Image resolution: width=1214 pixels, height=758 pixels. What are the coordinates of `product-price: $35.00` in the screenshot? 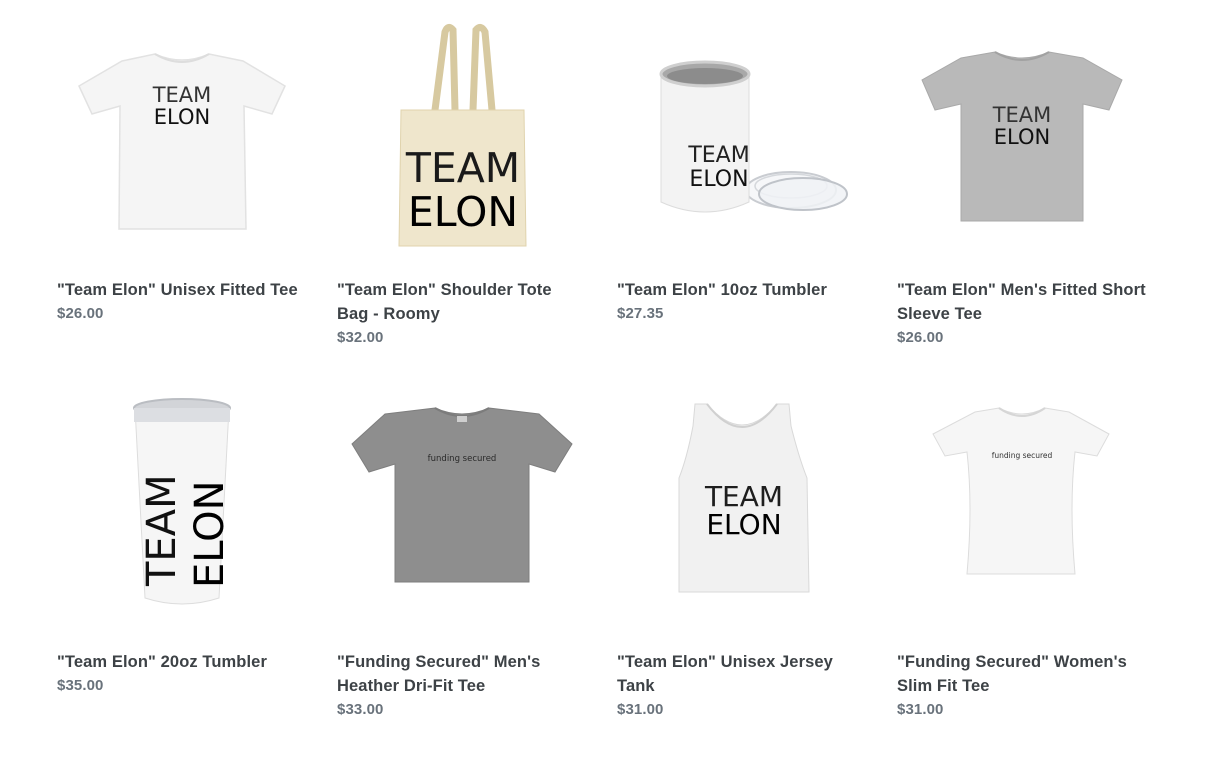 It's located at (80, 685).